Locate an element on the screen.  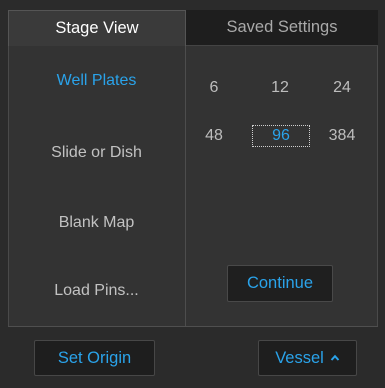
continue-button: Continue is located at coordinates (280, 283).